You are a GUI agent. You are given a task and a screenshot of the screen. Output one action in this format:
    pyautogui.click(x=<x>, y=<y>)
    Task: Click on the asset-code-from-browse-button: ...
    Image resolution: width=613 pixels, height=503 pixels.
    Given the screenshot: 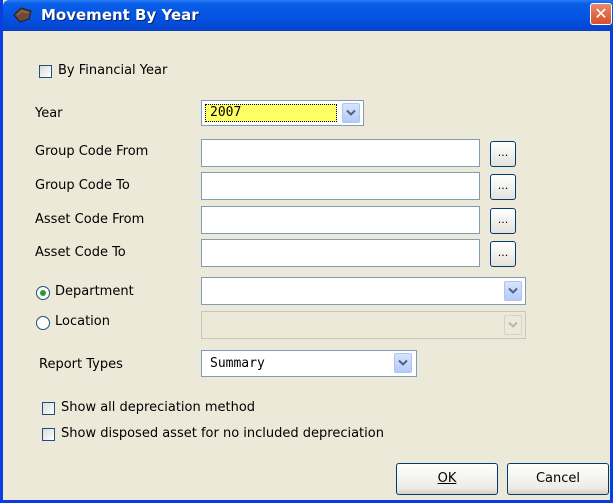 What is the action you would take?
    pyautogui.click(x=503, y=221)
    